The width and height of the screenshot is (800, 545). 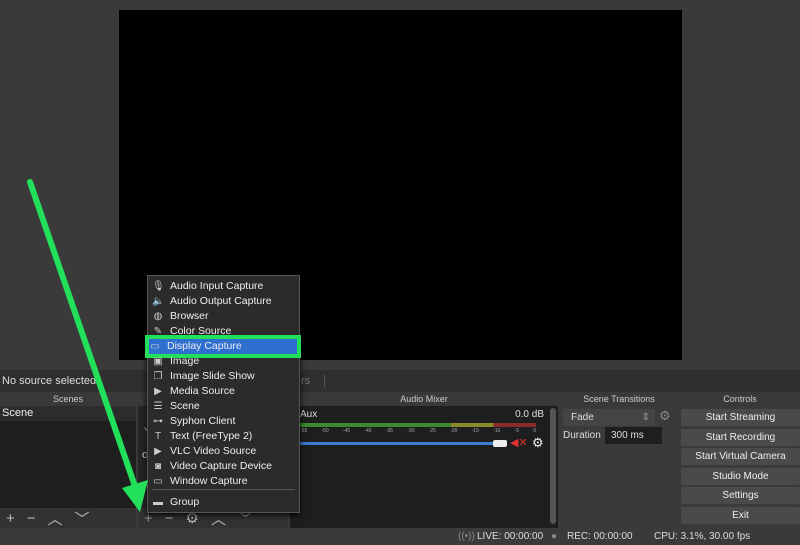 I want to click on mixer-settings-icon: ⚙, so click(x=538, y=443).